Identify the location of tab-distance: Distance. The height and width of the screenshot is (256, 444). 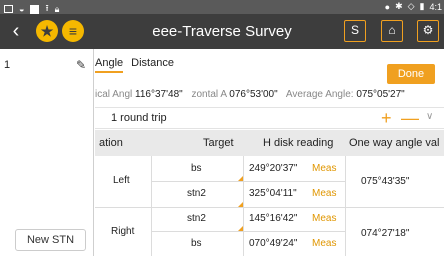
(152, 65).